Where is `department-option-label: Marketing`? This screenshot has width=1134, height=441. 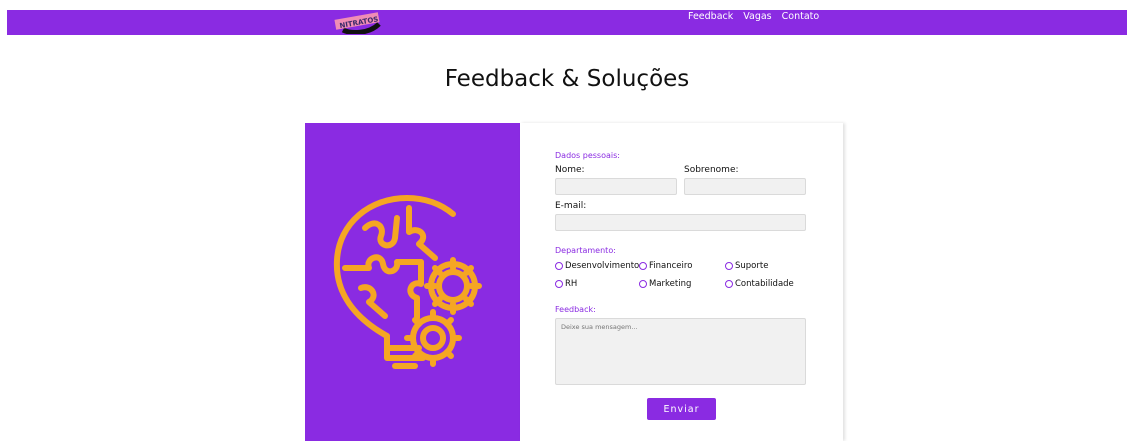
department-option-label: Marketing is located at coordinates (670, 284).